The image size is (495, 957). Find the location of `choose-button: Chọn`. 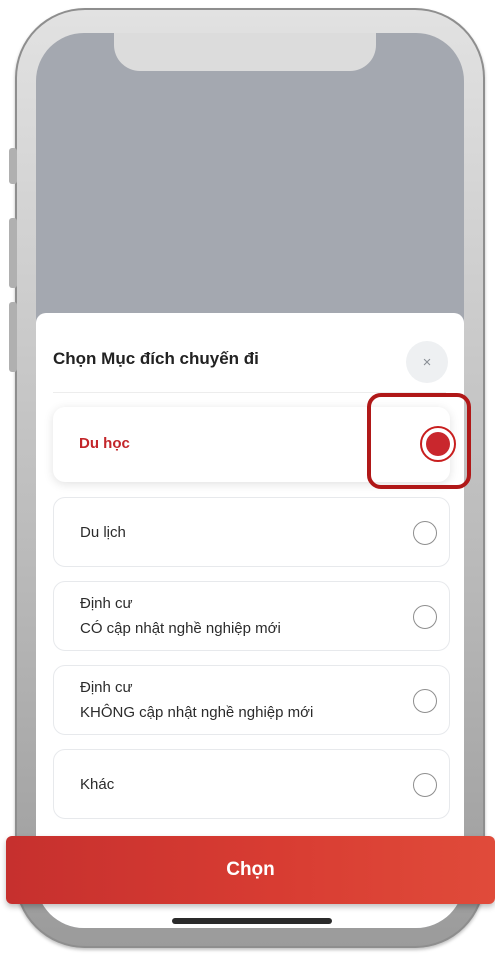

choose-button: Chọn is located at coordinates (250, 870).